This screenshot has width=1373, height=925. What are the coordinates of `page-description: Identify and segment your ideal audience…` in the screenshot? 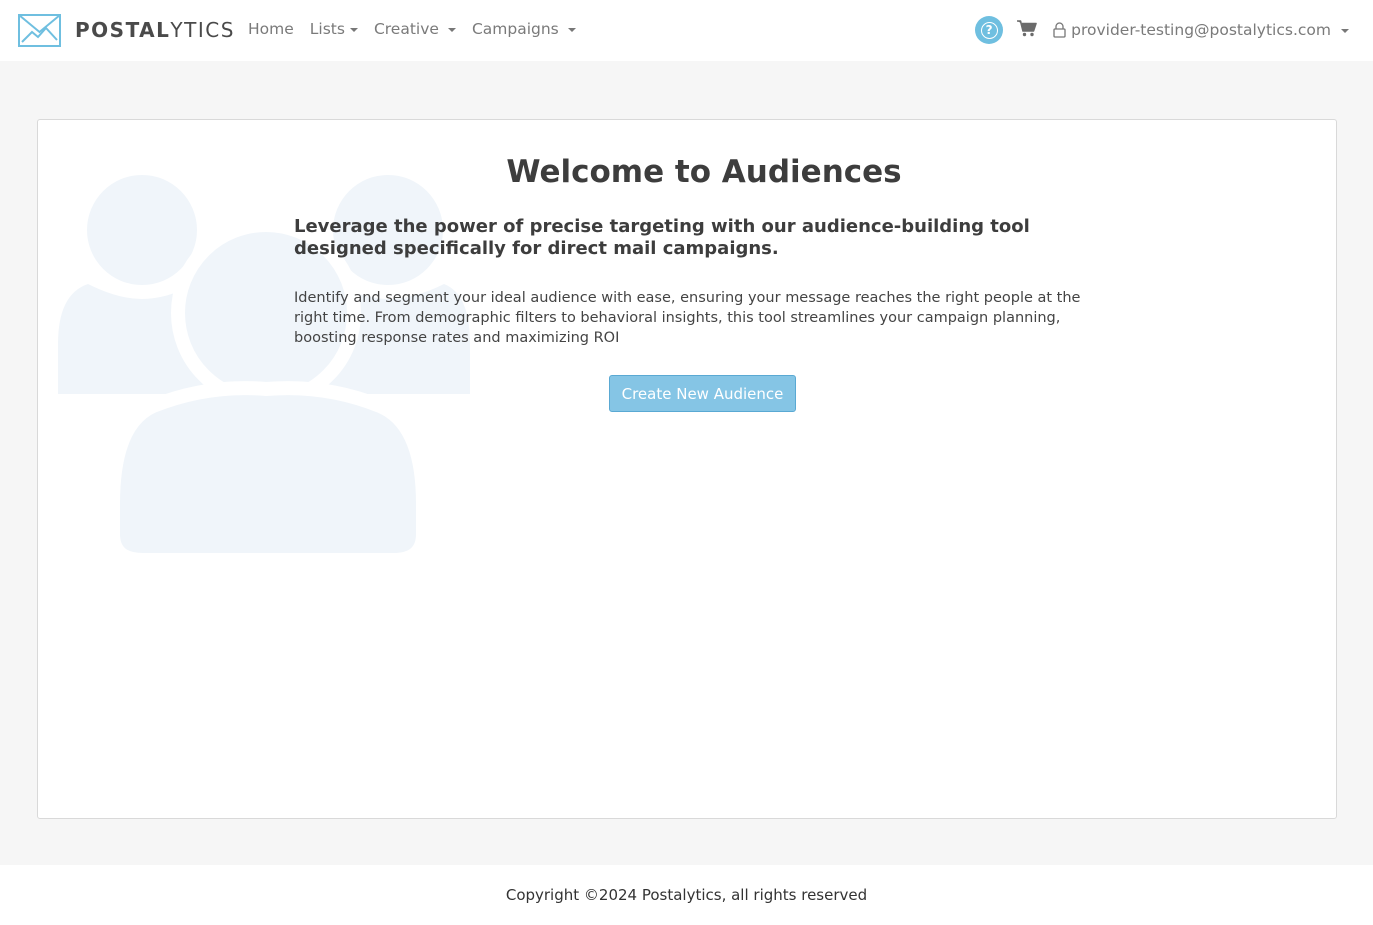 It's located at (687, 318).